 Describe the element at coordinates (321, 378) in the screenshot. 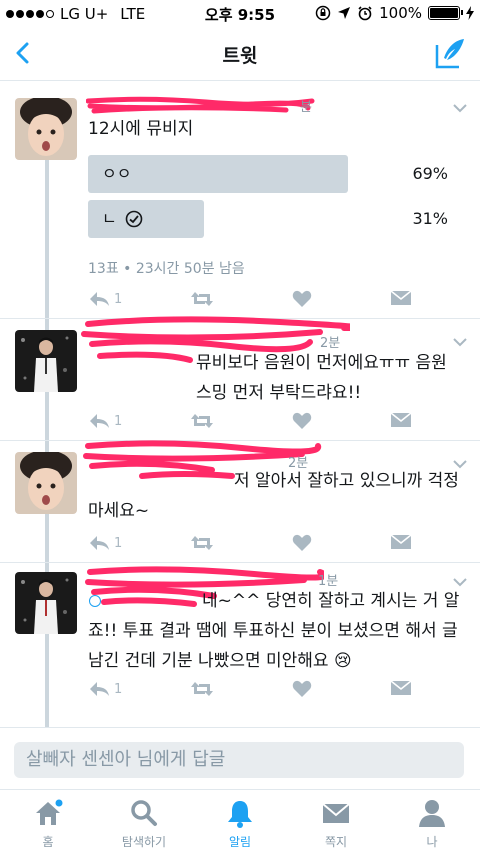

I see `tweet-text: 뮤비보다 음원이 먼저에요ㅠㅠ 음원 스밍 먼저 부탁드랴요!!` at that location.